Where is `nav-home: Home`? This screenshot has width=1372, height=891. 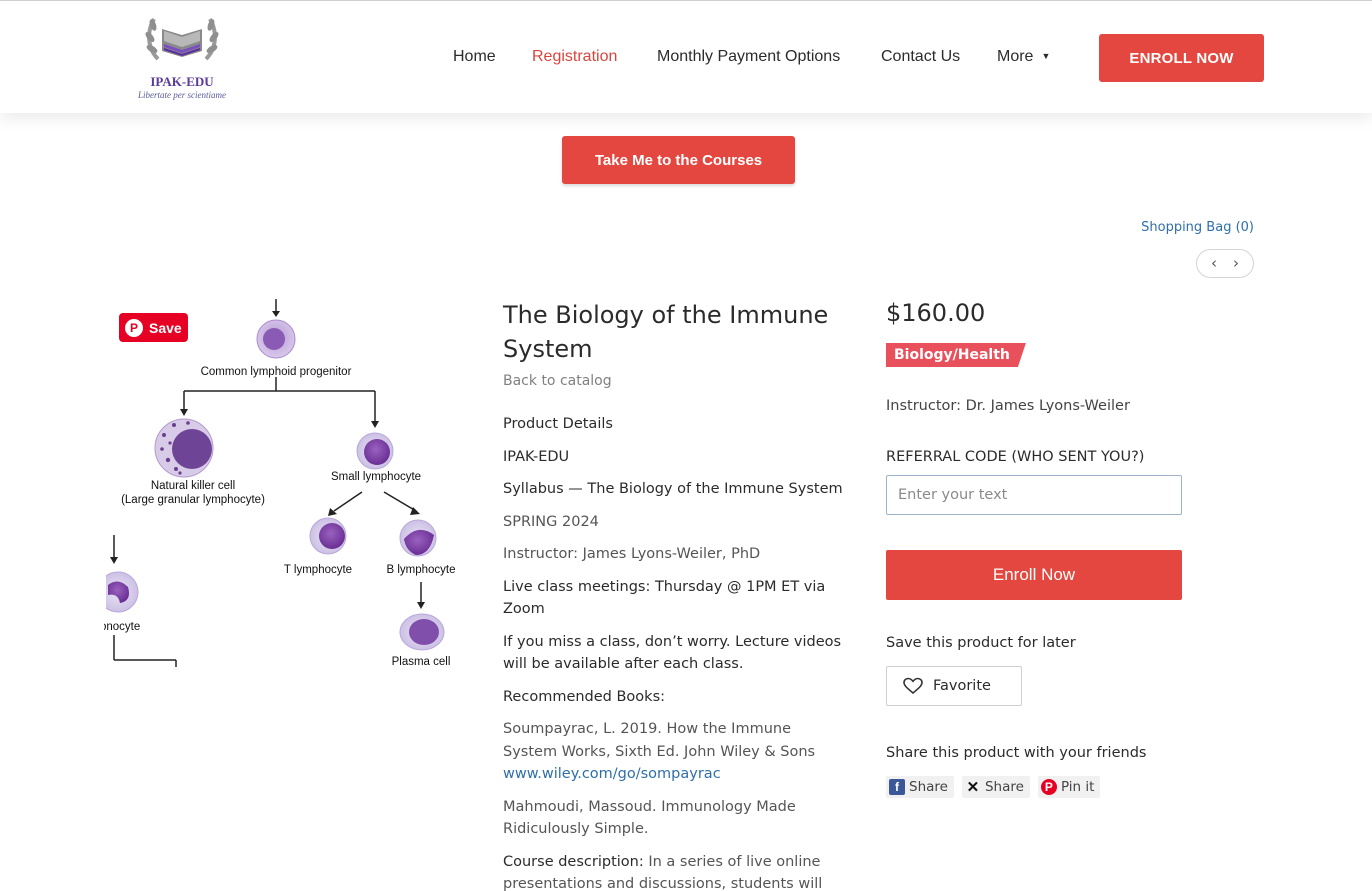 nav-home: Home is located at coordinates (474, 57).